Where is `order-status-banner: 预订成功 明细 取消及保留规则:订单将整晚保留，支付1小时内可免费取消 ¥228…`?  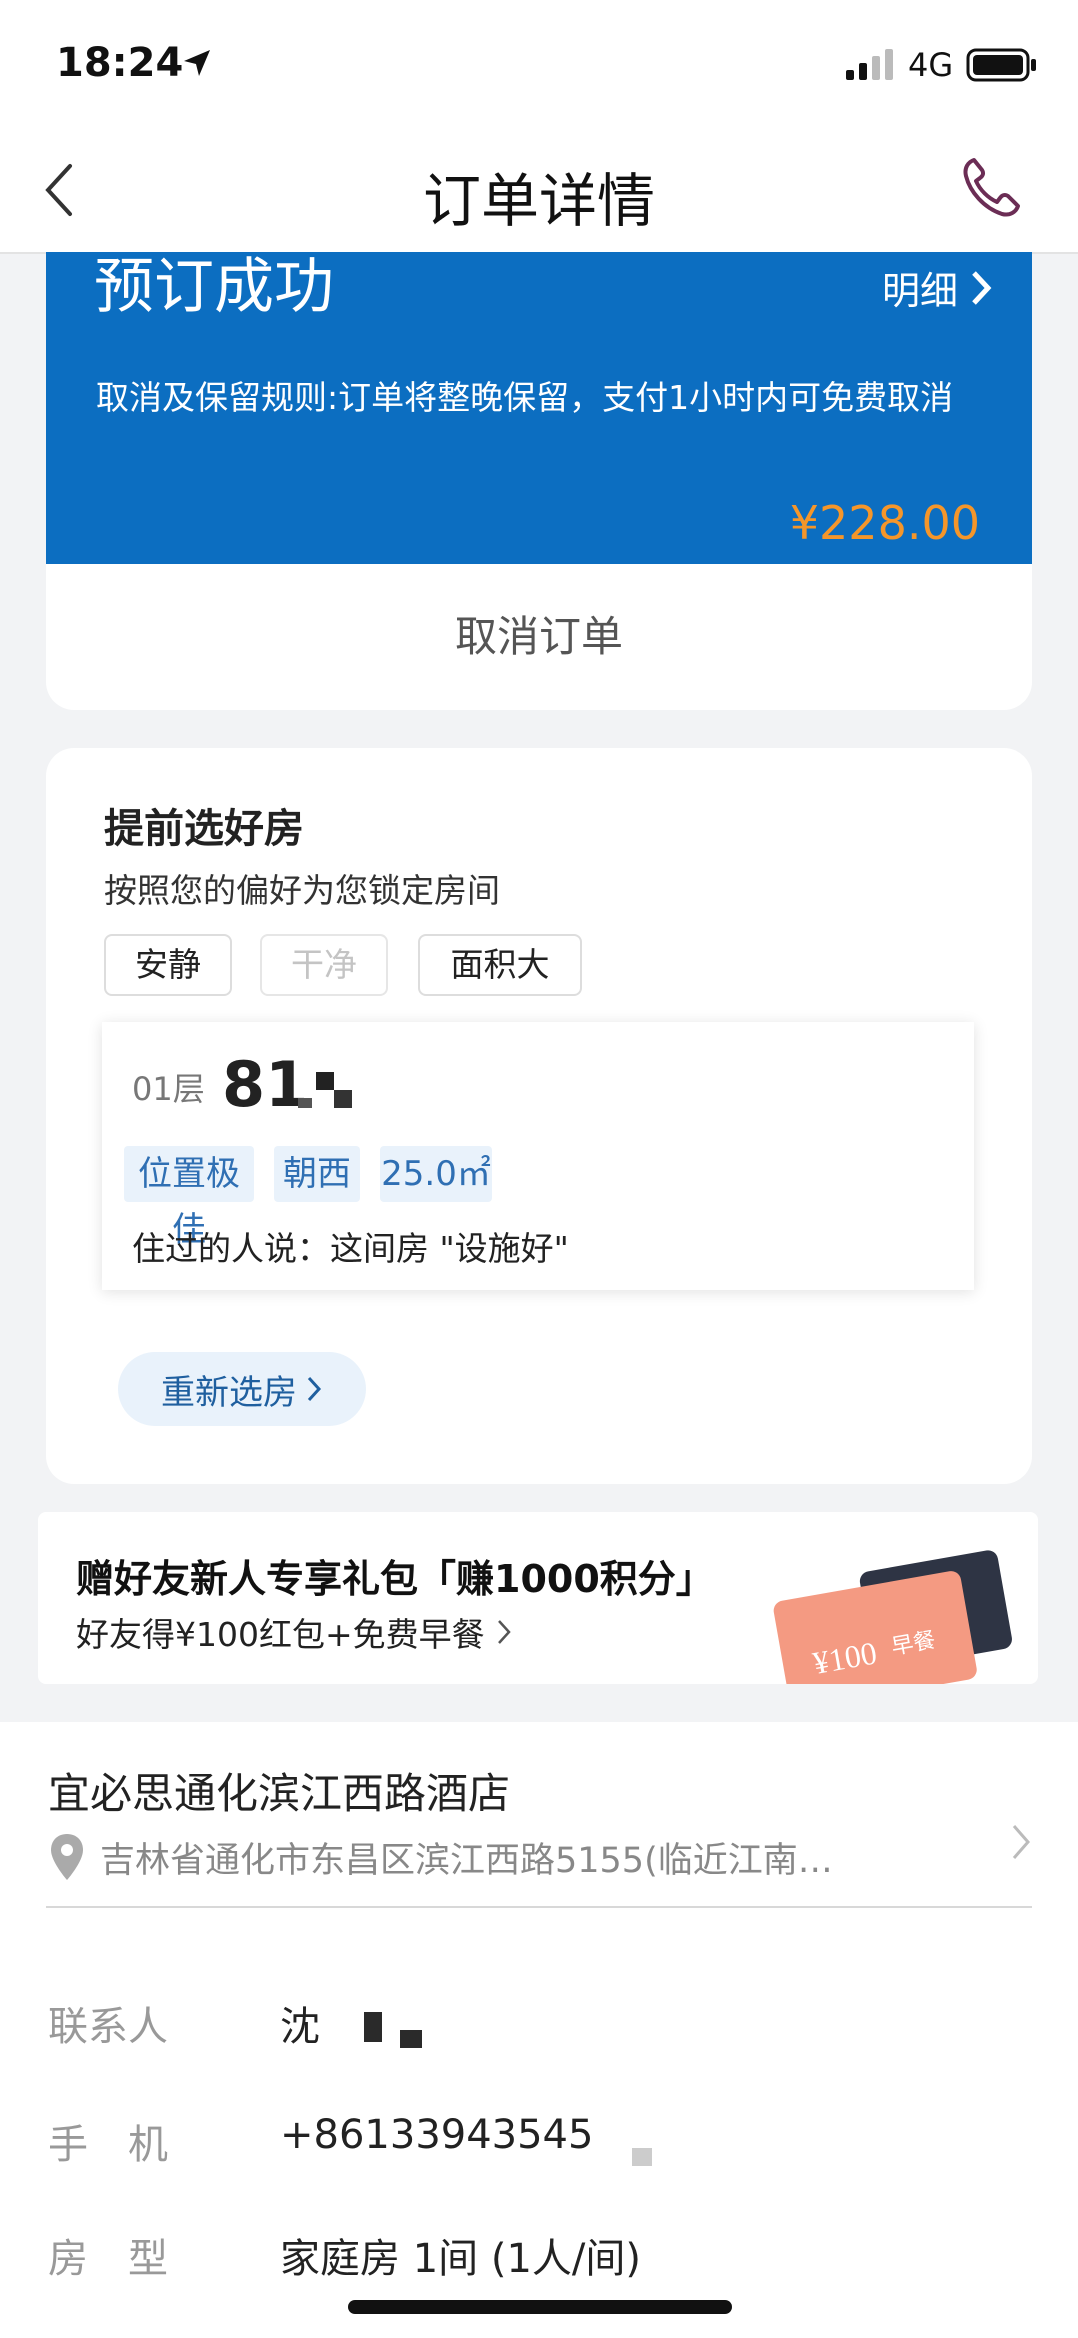
order-status-banner: 预订成功 明细 取消及保留规则:订单将整晚保留，支付1小时内可免费取消 ¥228… is located at coordinates (539, 408).